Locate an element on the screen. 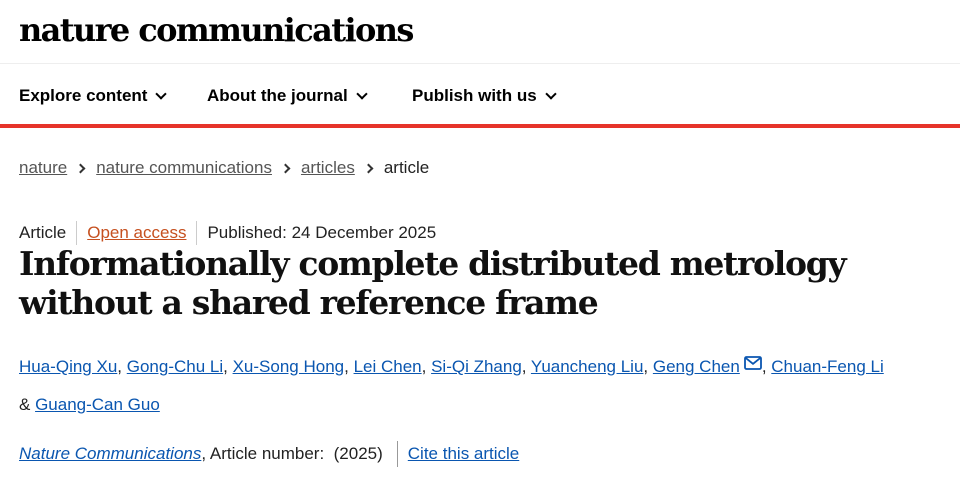  author-link: Xu-Song Hong is located at coordinates (289, 366).